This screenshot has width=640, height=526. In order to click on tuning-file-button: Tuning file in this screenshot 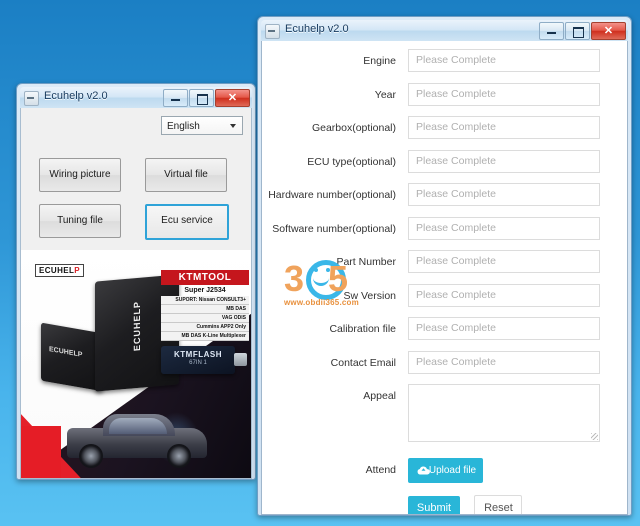, I will do `click(80, 221)`.